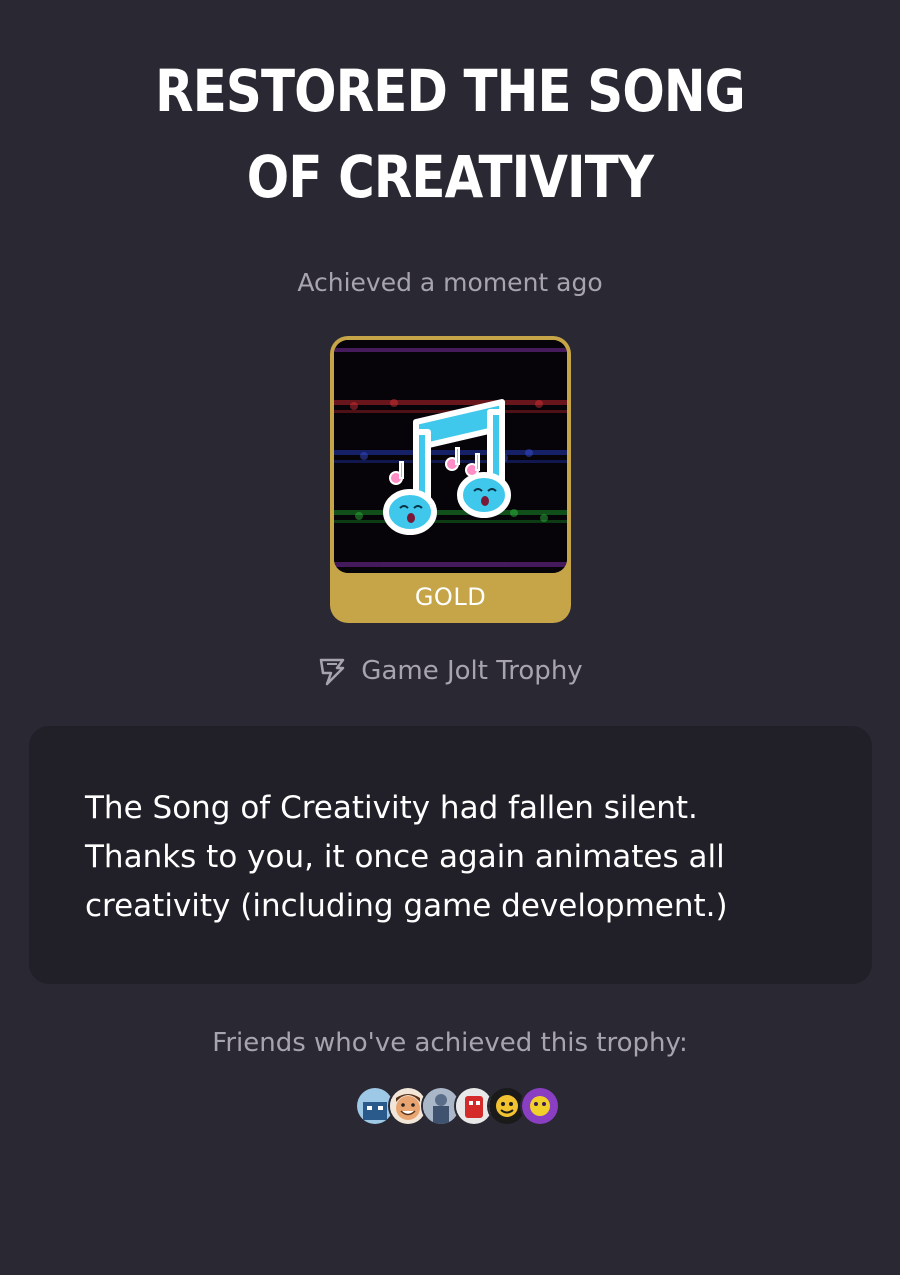 This screenshot has height=1275, width=900. I want to click on trophy-type-label: Game Jolt Trophy, so click(472, 671).